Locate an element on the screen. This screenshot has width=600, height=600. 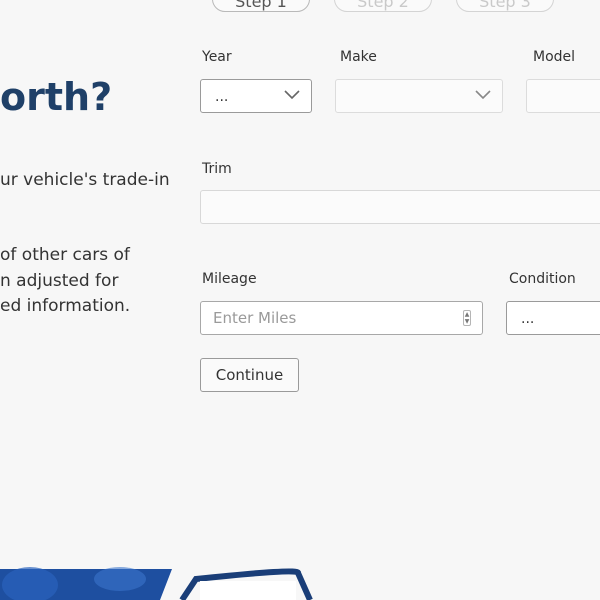
description-line-2: of other cars of is located at coordinates (65, 255).